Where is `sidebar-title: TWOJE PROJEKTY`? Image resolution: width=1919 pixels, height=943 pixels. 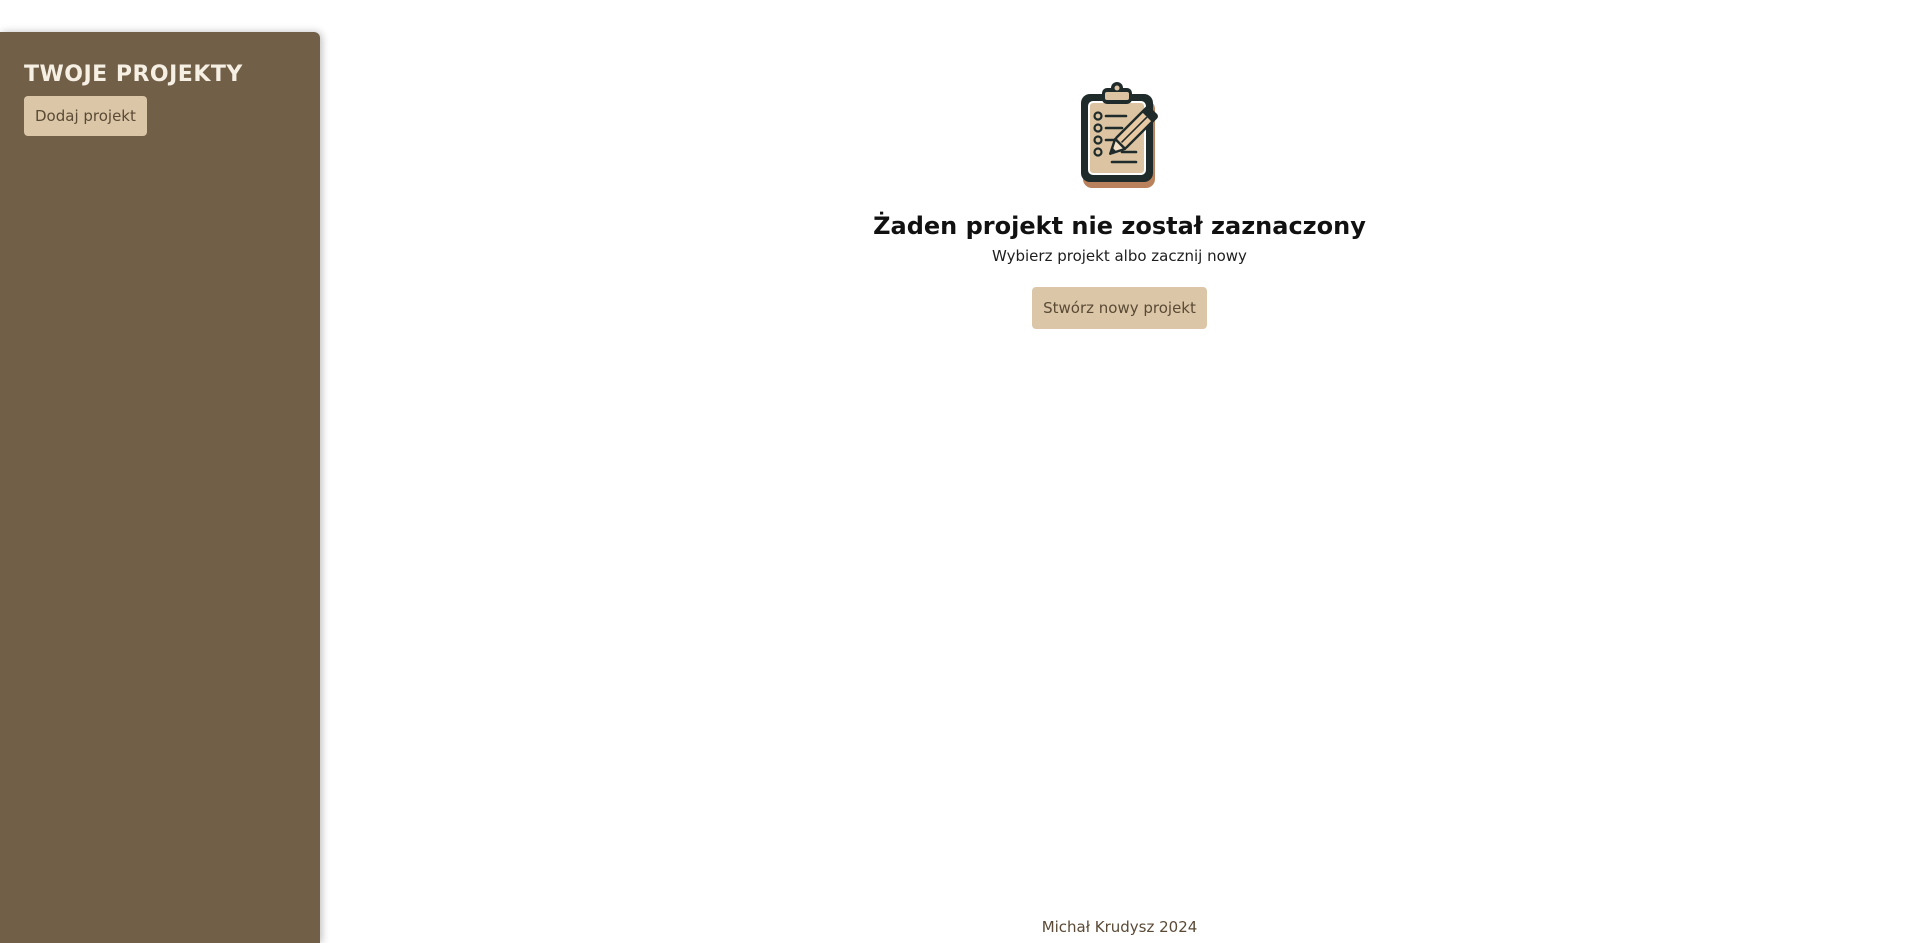
sidebar-title: TWOJE PROJEKTY is located at coordinates (133, 74).